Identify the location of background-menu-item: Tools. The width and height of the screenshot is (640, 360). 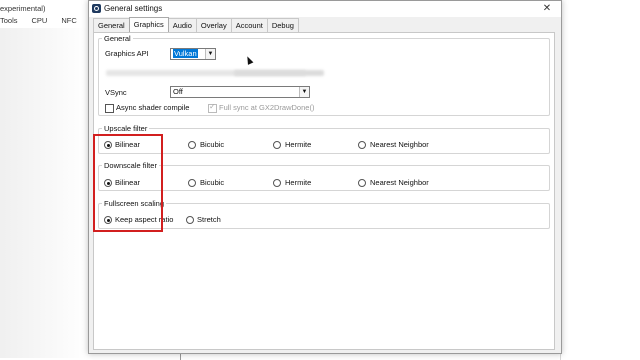
(9, 20).